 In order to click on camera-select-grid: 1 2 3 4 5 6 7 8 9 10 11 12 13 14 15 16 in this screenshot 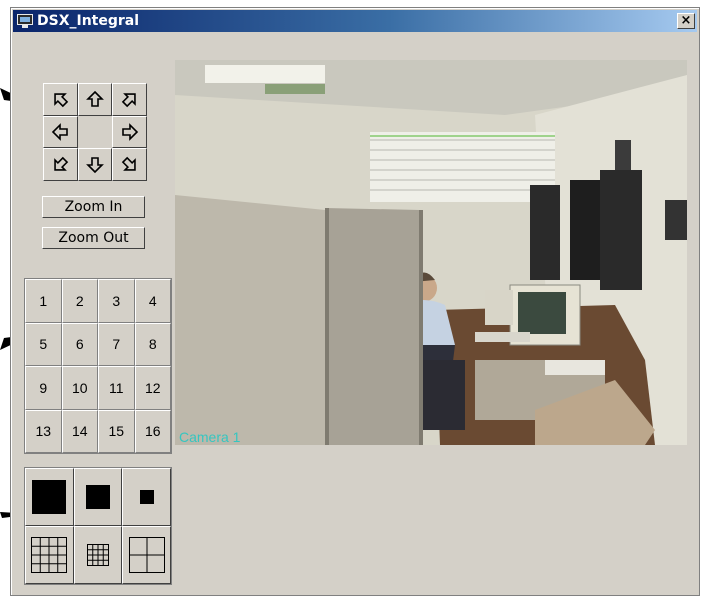, I will do `click(98, 366)`.